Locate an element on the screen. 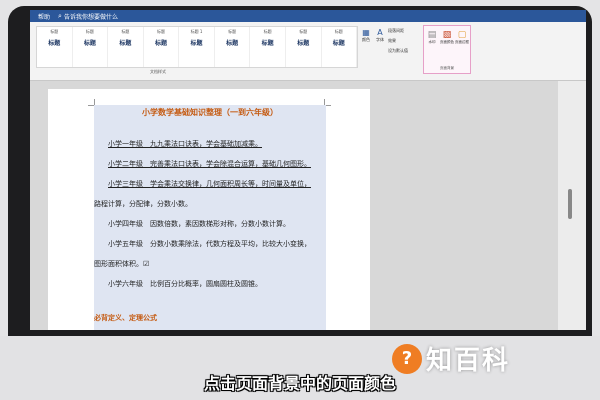 The height and width of the screenshot is (400, 600). tell-me-text: 告诉我你想要做什么 is located at coordinates (90, 17).